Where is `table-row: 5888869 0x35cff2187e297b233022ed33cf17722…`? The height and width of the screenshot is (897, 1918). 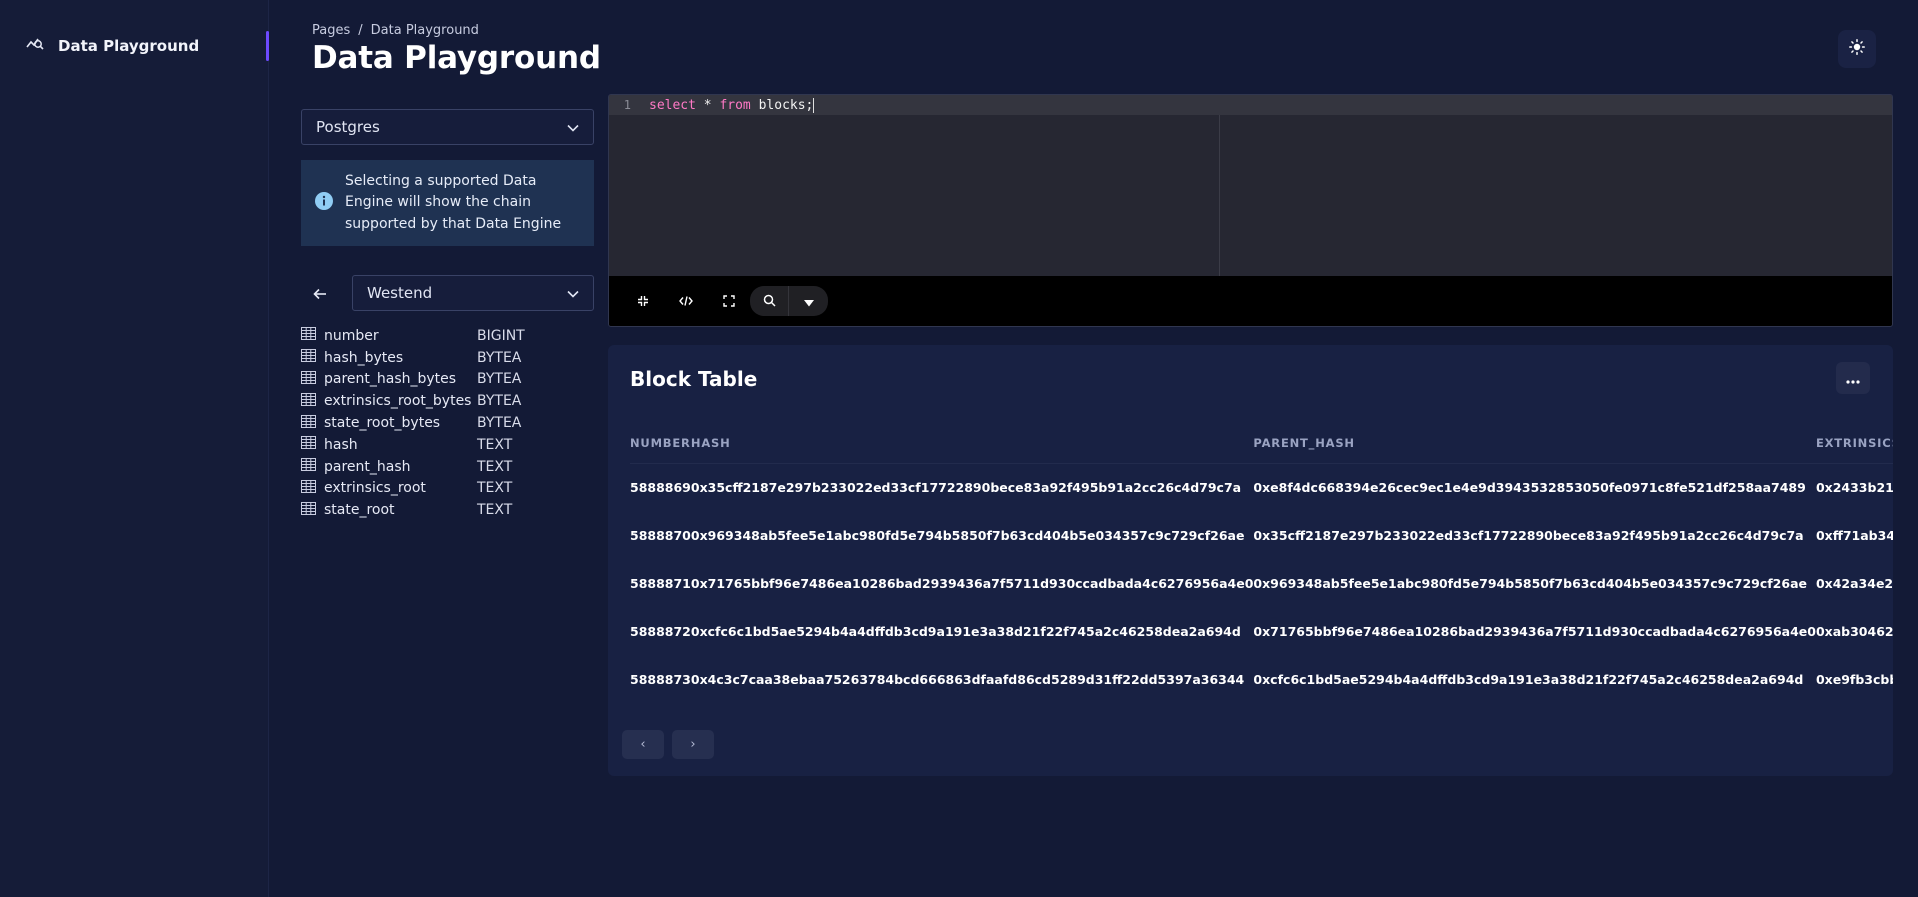
table-row: 5888869 0x35cff2187e297b233022ed33cf17722… is located at coordinates (1261, 487).